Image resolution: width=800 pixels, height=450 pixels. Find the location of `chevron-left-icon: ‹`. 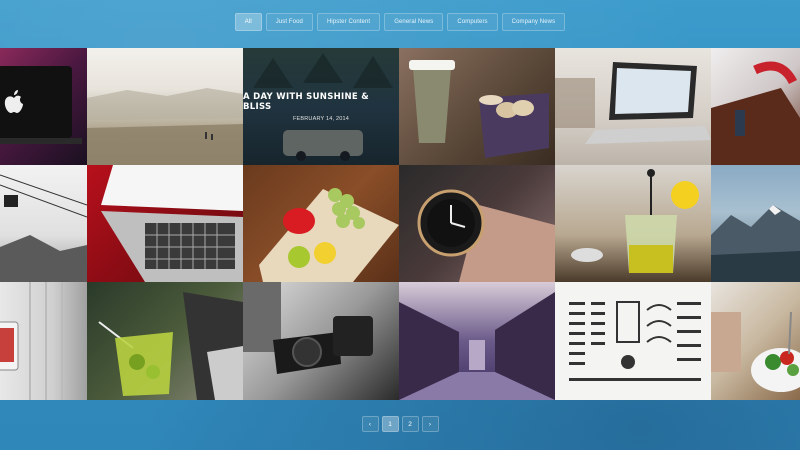

chevron-left-icon: ‹ is located at coordinates (370, 424).